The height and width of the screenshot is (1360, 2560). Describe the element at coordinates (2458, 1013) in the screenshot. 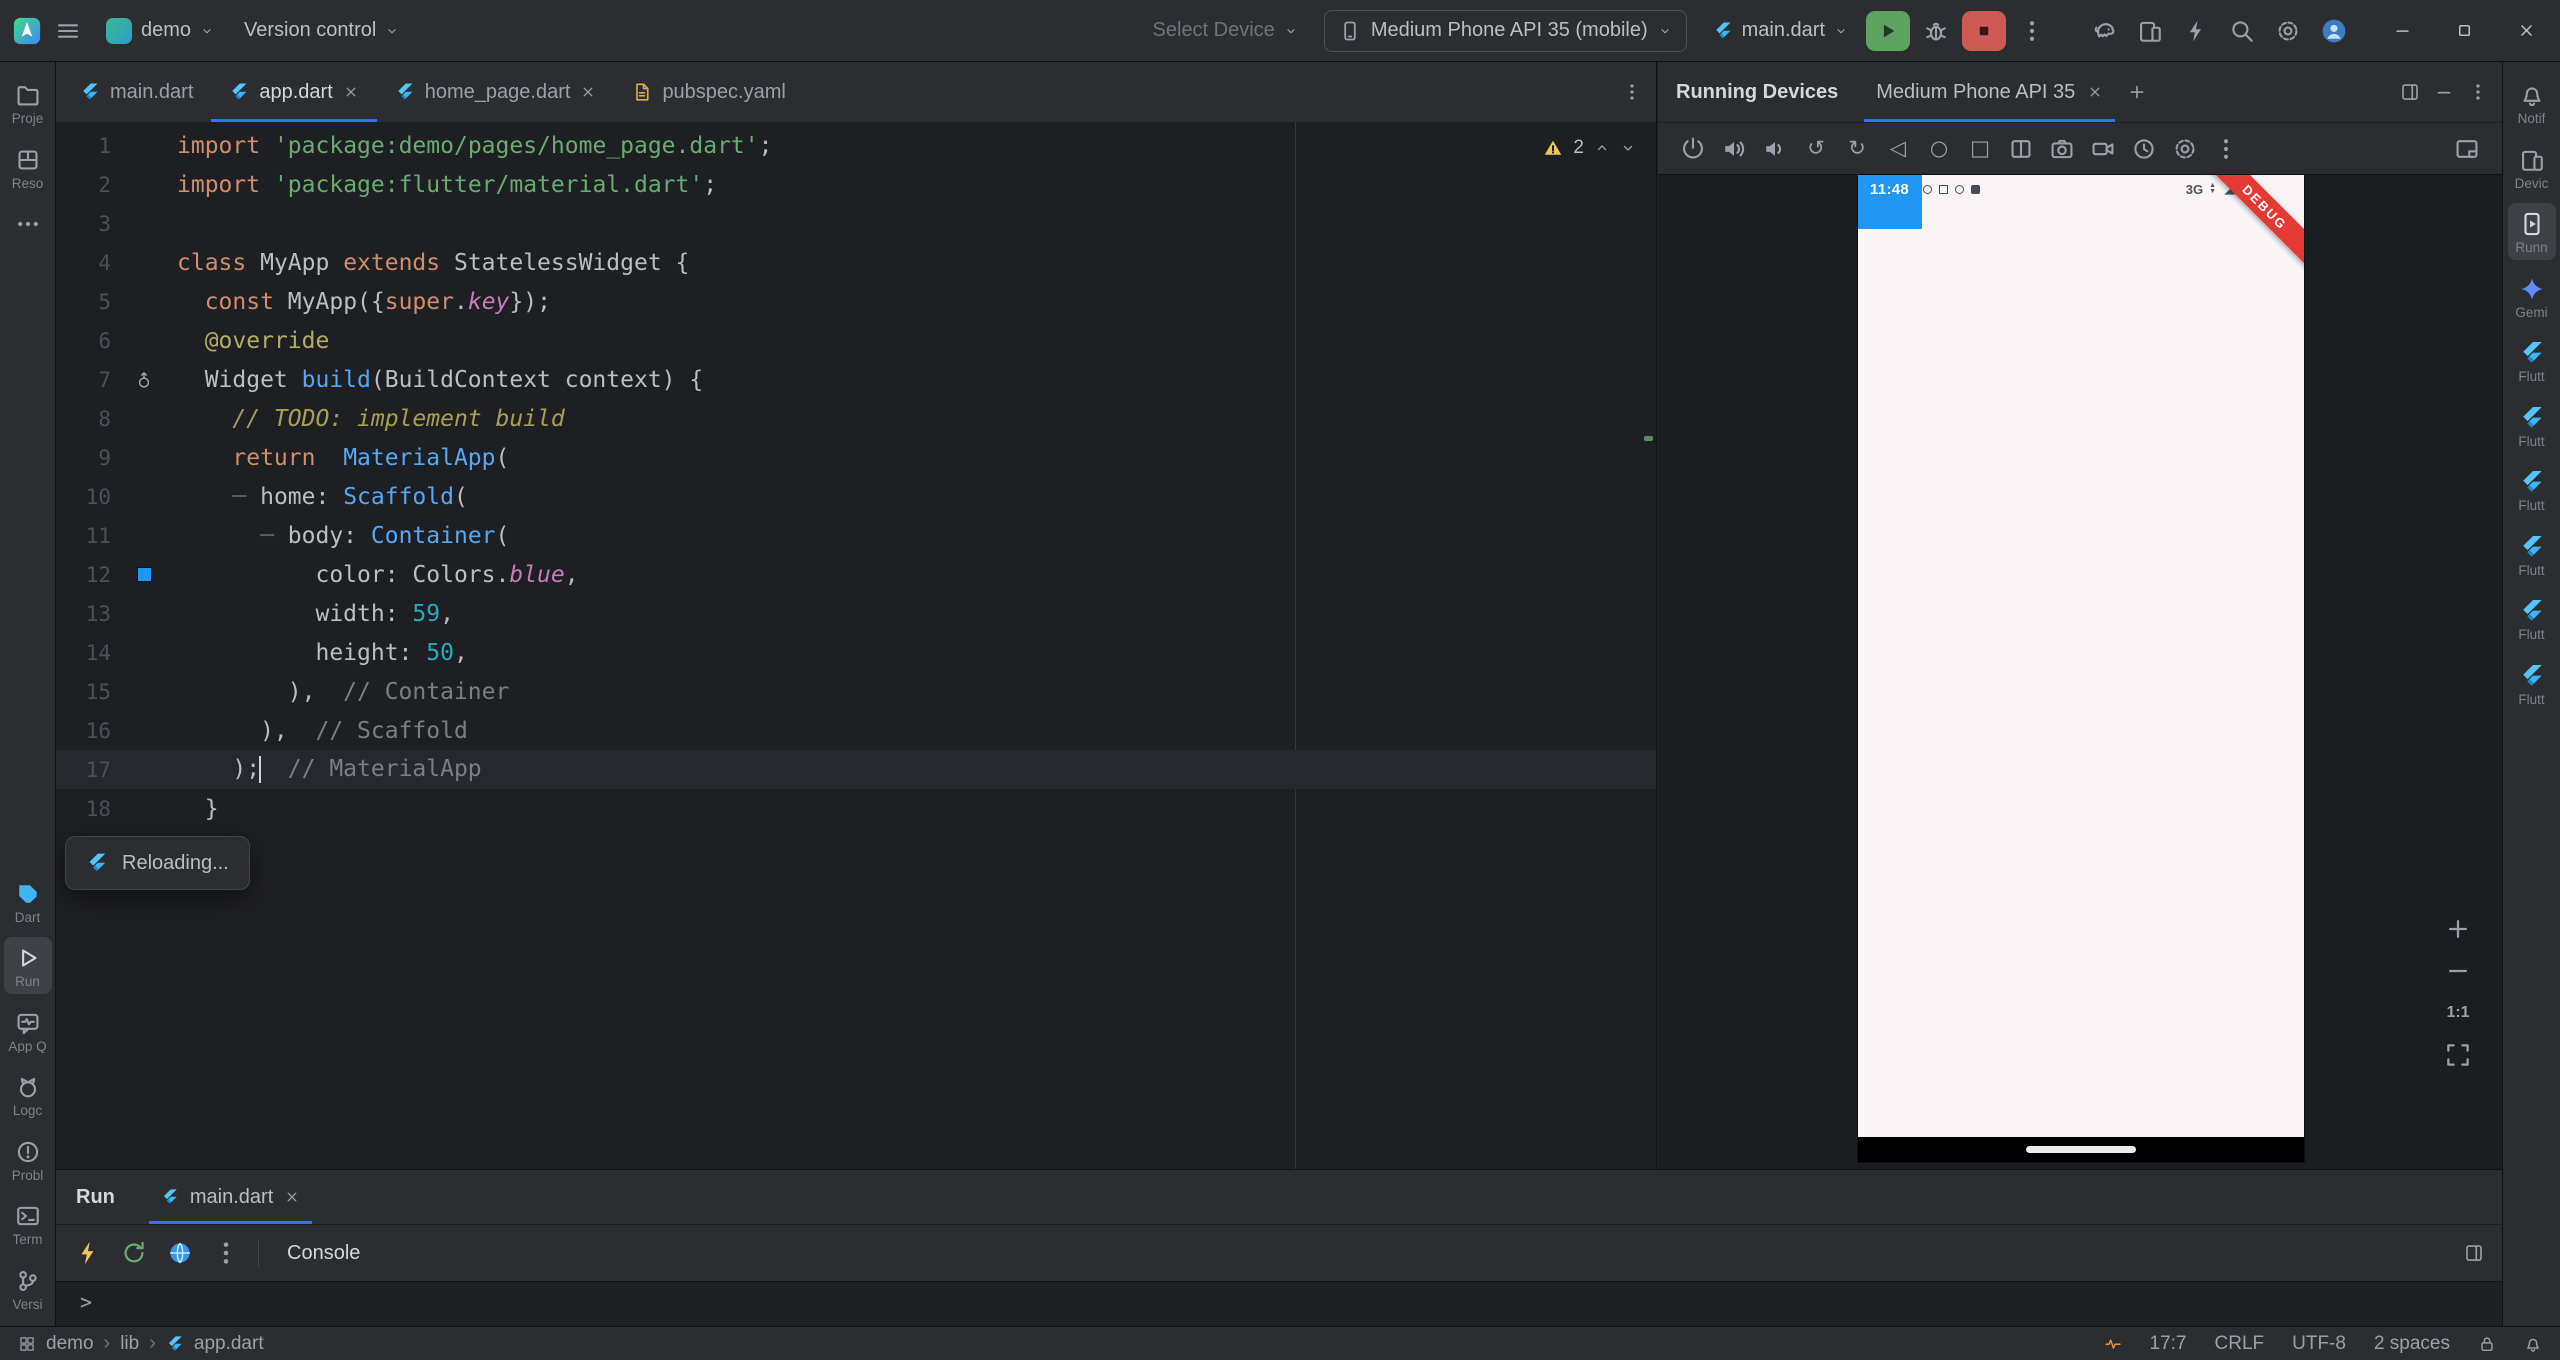

I see `zoom-reset-button: 1:1` at that location.